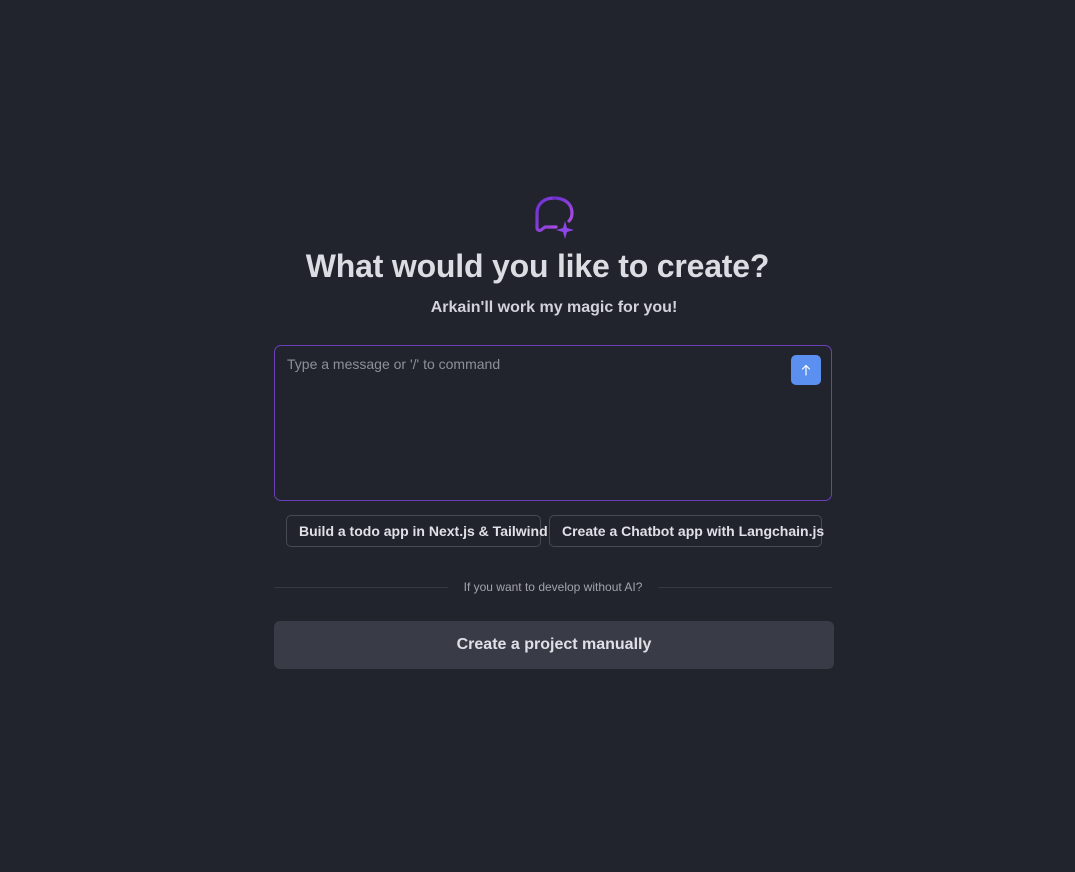 The width and height of the screenshot is (1075, 872). What do you see at coordinates (537, 266) in the screenshot?
I see `page-title: What would you like to create?` at bounding box center [537, 266].